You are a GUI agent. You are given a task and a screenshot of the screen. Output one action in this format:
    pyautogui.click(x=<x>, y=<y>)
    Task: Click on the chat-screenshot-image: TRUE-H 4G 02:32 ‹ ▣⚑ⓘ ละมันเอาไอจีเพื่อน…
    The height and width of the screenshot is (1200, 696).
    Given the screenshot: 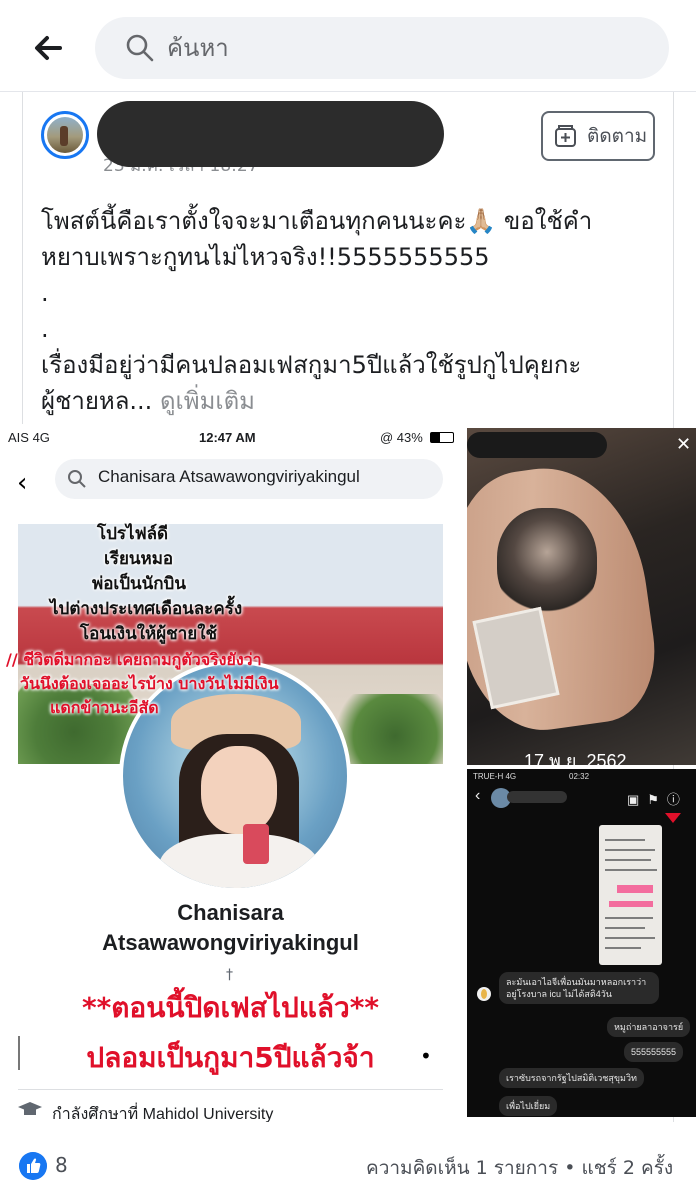 What is the action you would take?
    pyautogui.click(x=581, y=943)
    